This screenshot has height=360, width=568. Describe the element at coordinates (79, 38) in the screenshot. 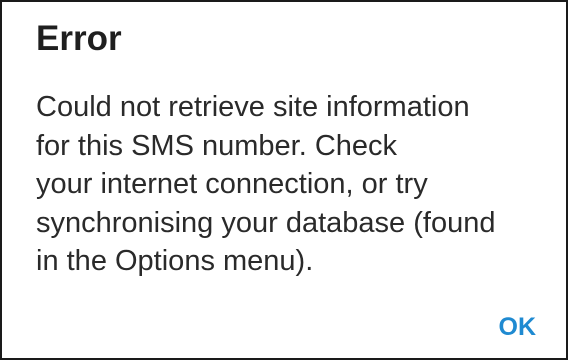

I see `dialog-title: Error` at that location.